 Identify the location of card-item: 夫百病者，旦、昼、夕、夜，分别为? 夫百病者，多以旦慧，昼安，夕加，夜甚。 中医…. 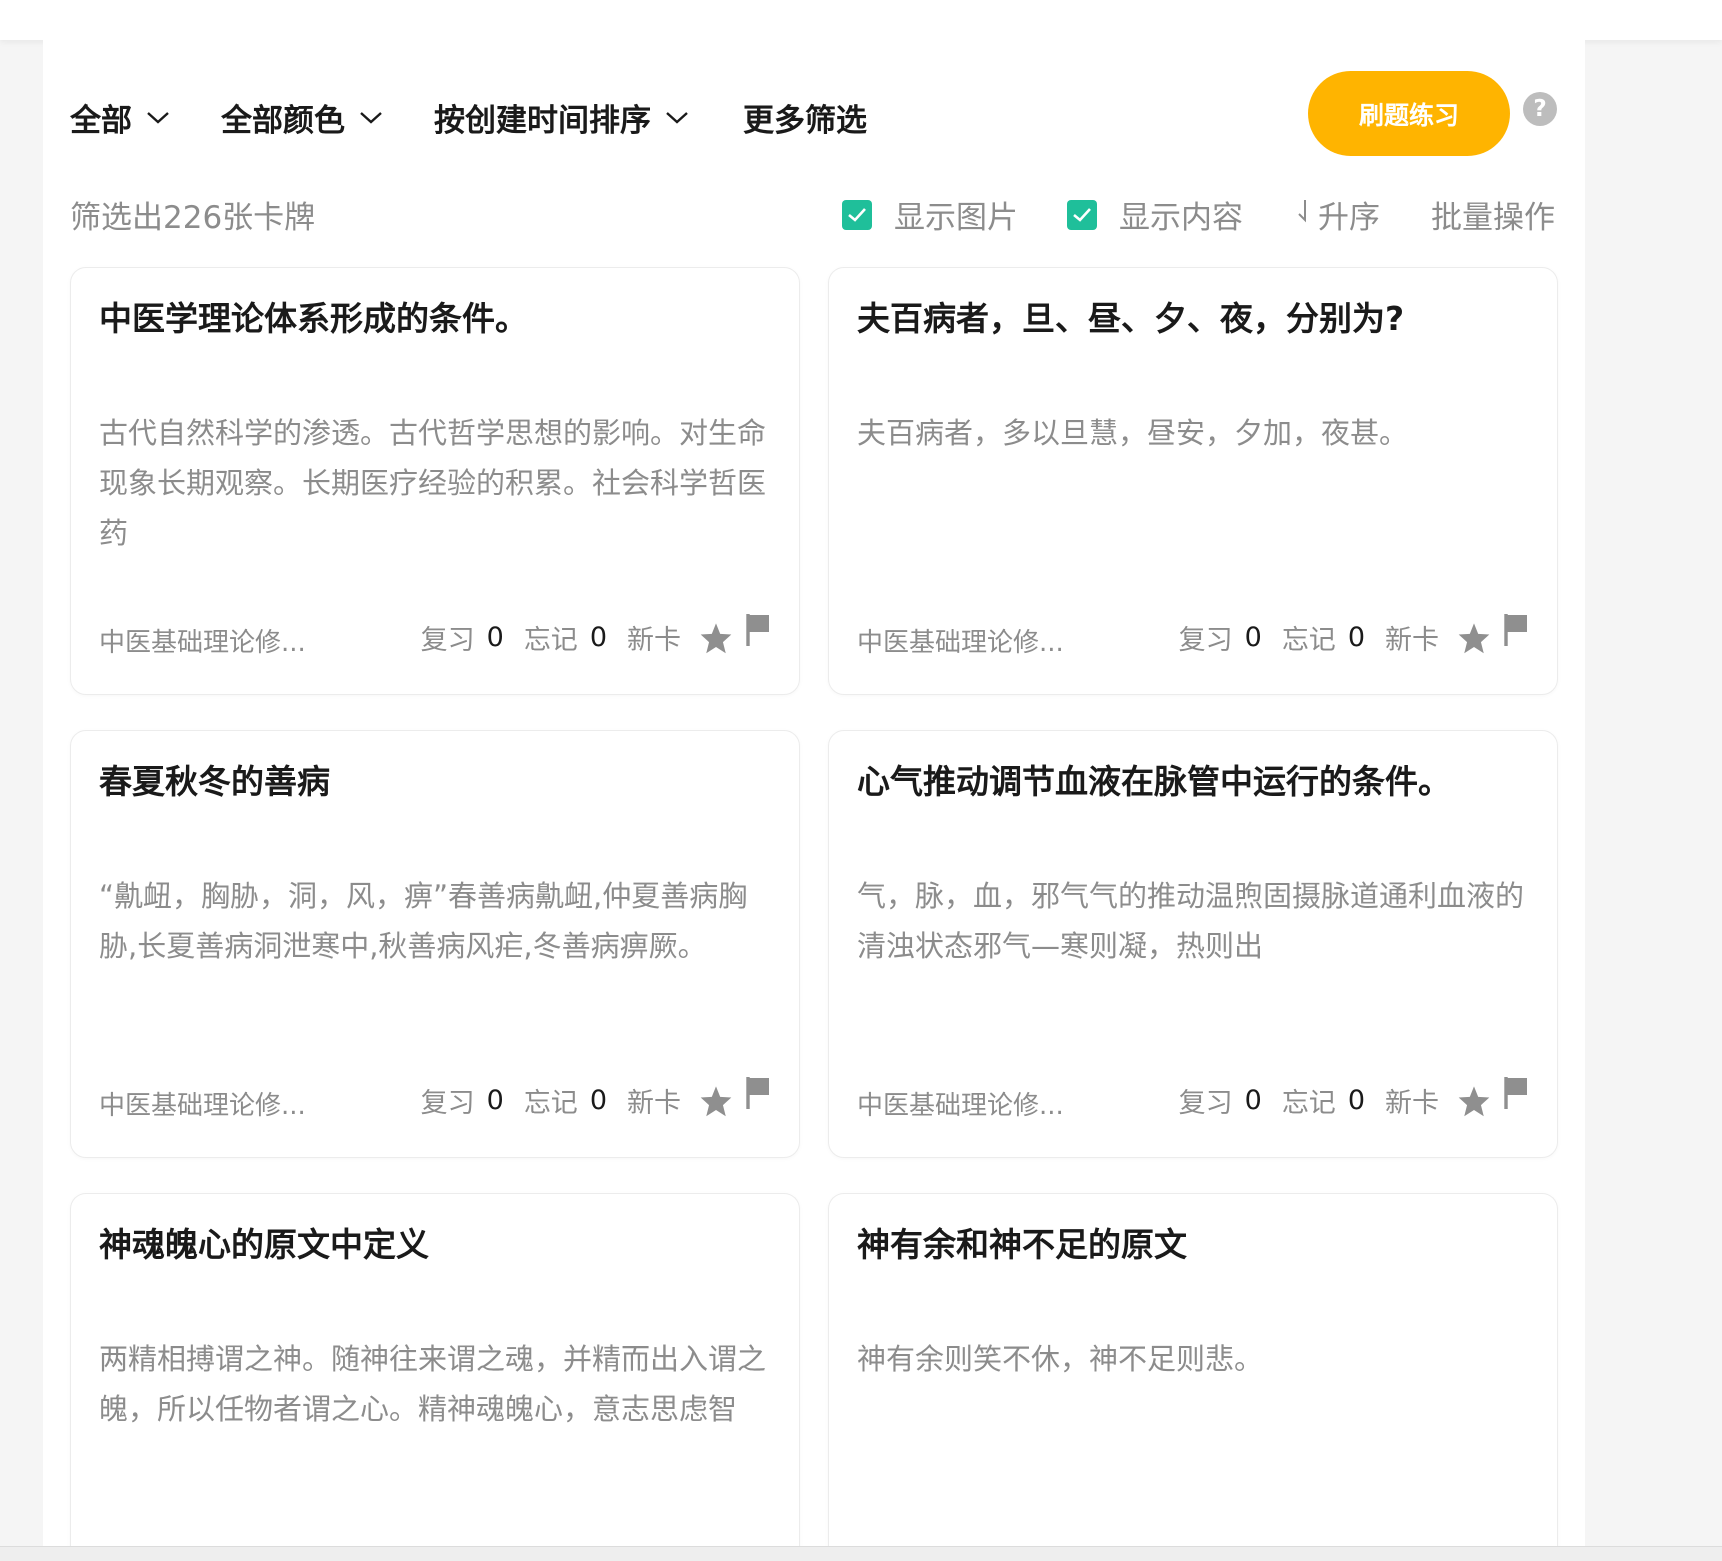
(1193, 481).